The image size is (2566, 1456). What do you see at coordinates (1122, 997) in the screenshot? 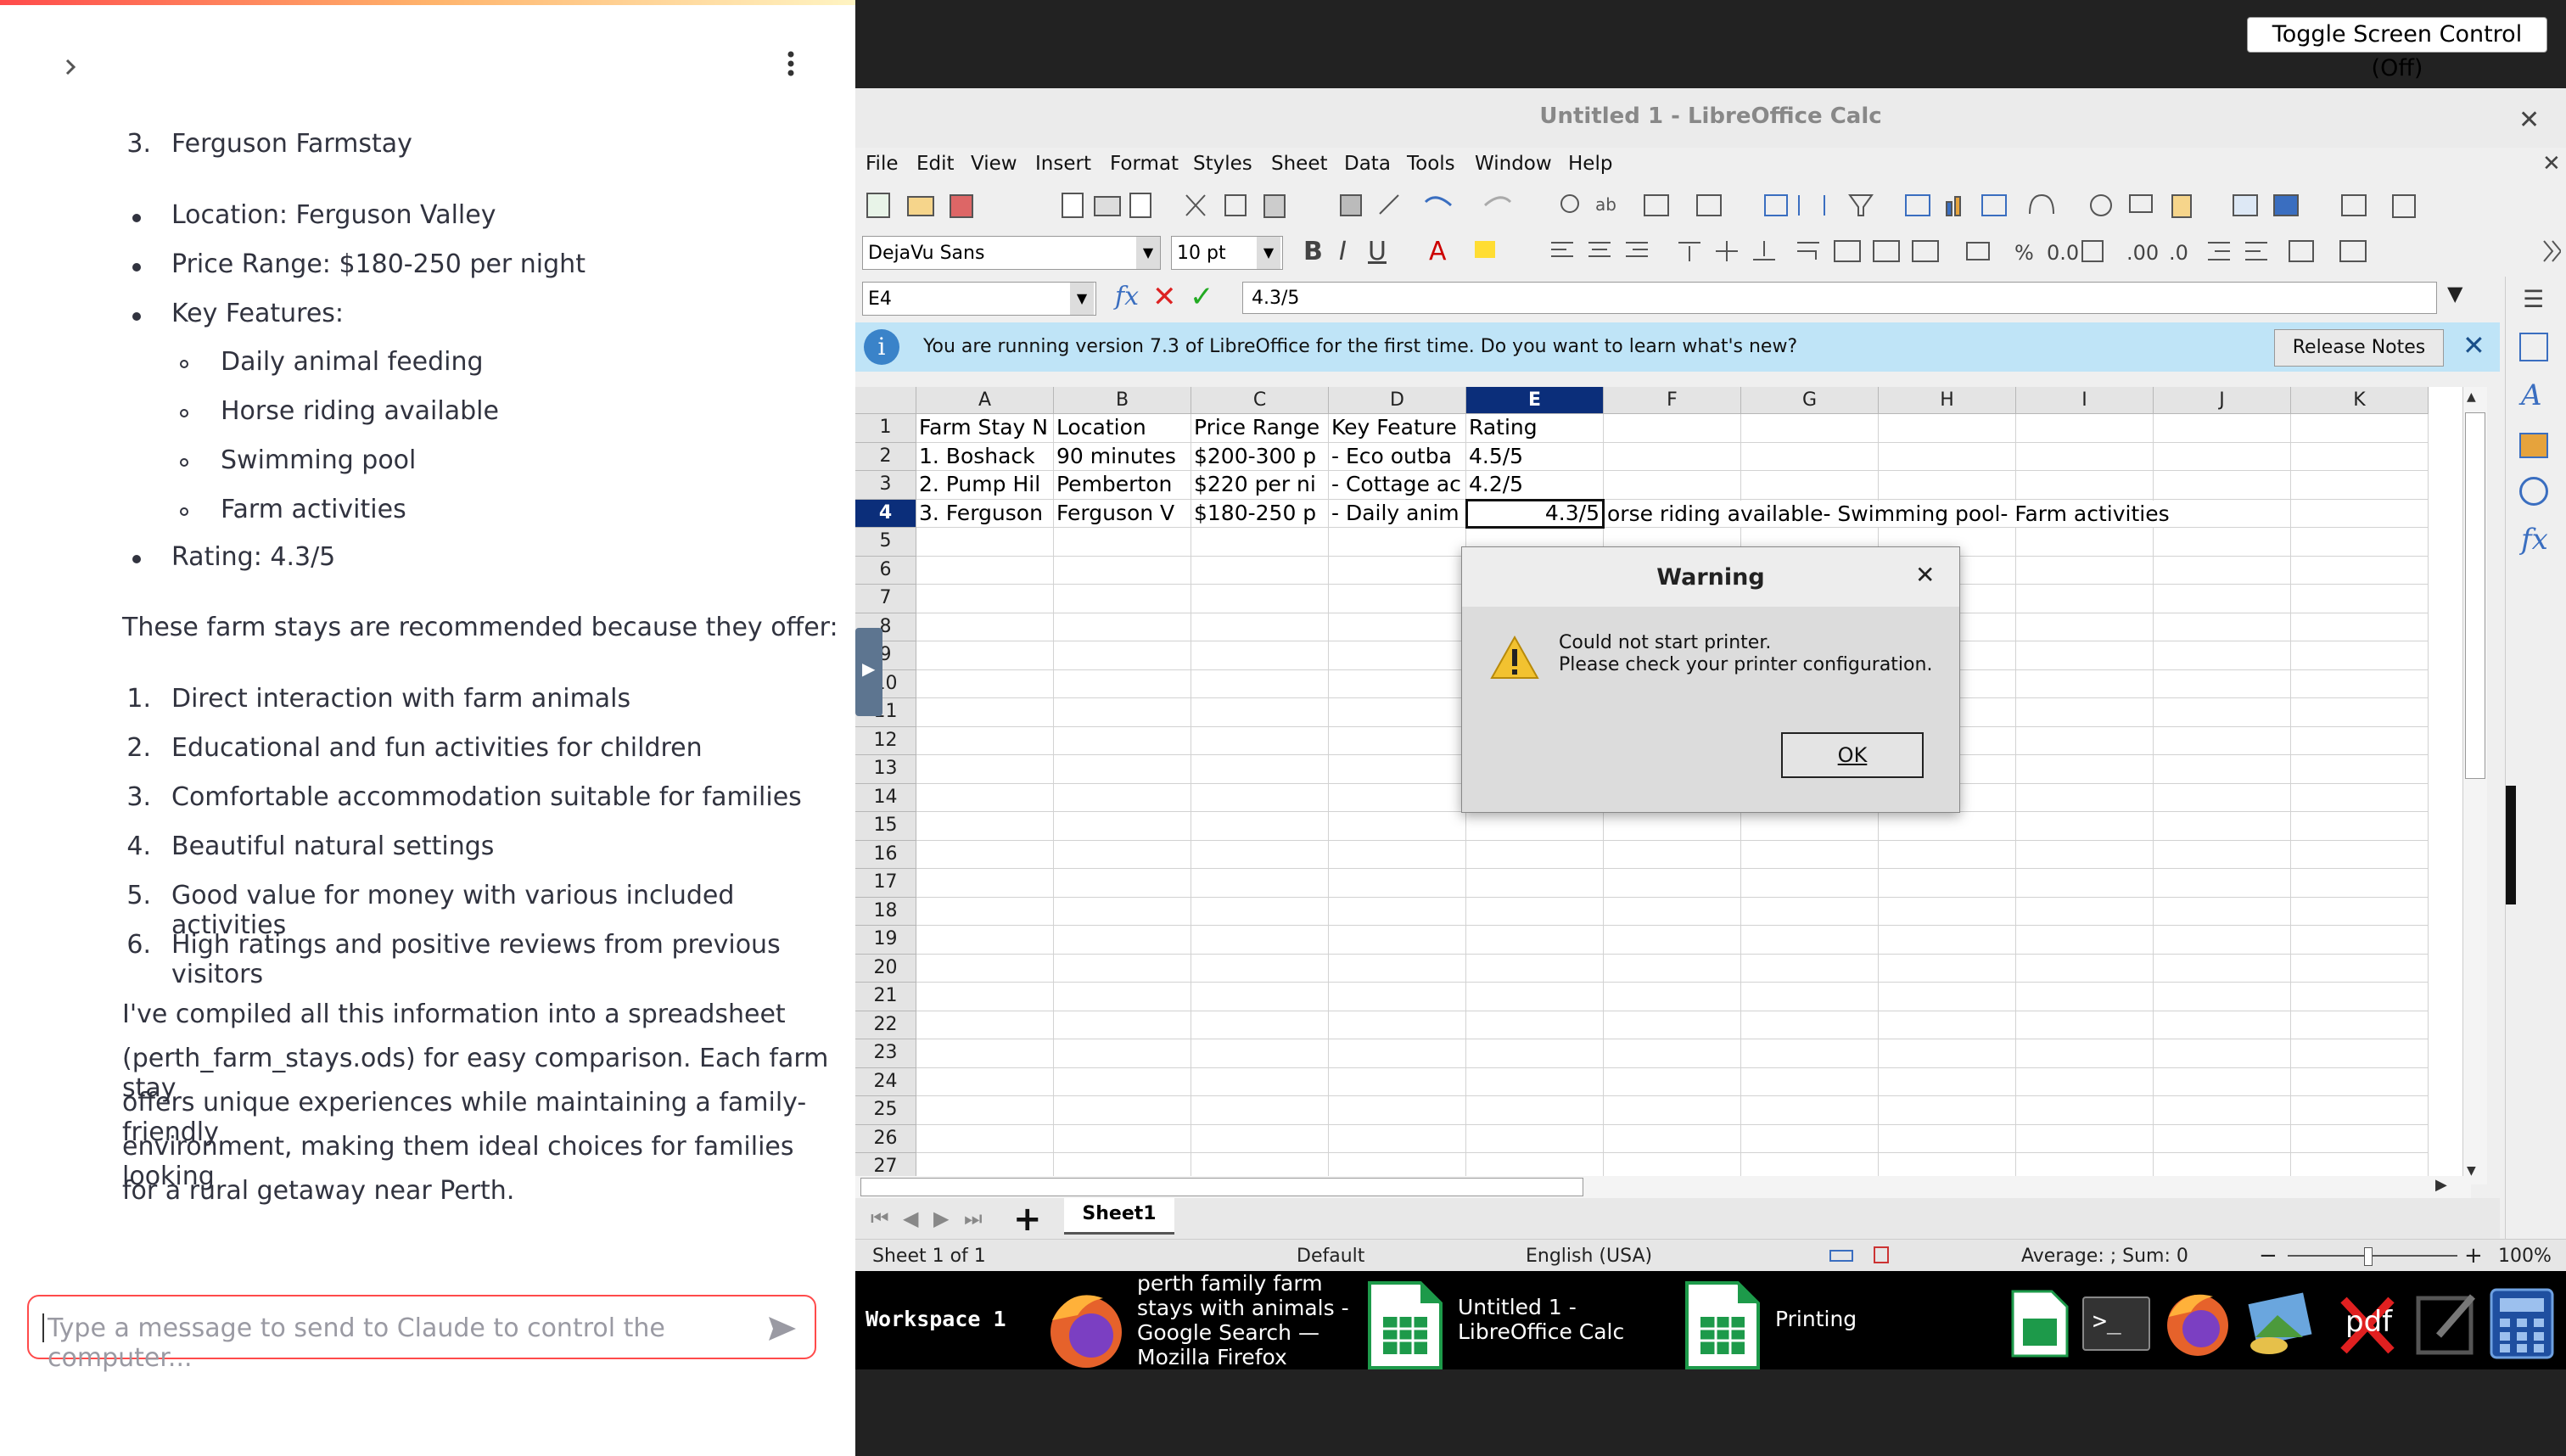
I see `cell-b21` at bounding box center [1122, 997].